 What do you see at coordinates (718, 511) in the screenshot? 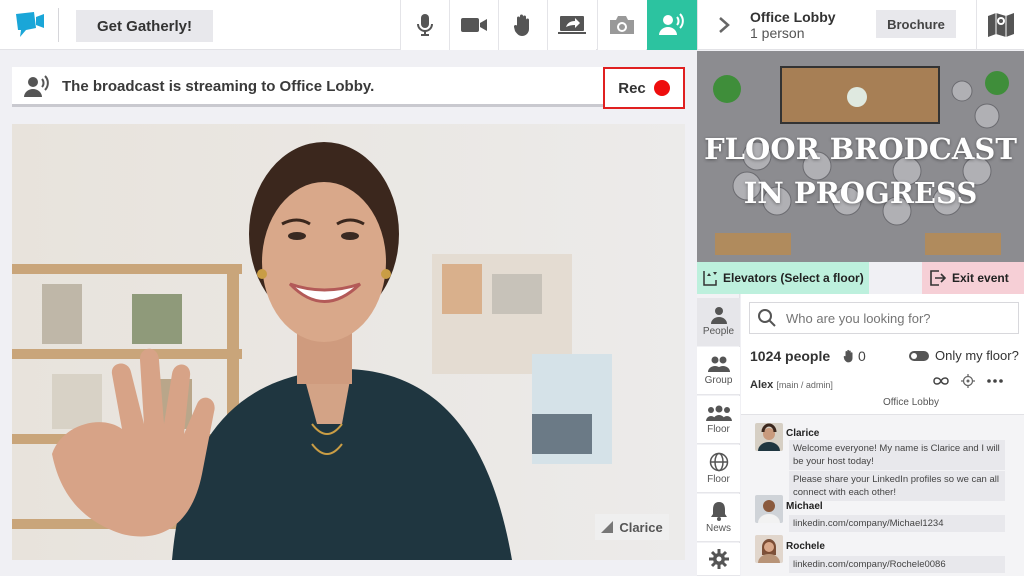
I see `bell-icon` at bounding box center [718, 511].